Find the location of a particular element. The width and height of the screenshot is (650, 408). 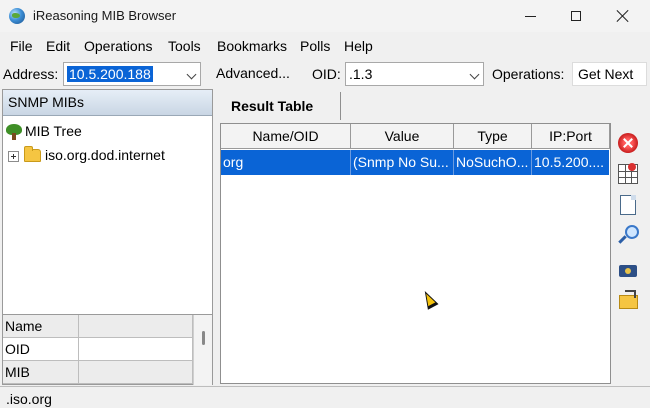

menu-polls: Polls is located at coordinates (315, 46).